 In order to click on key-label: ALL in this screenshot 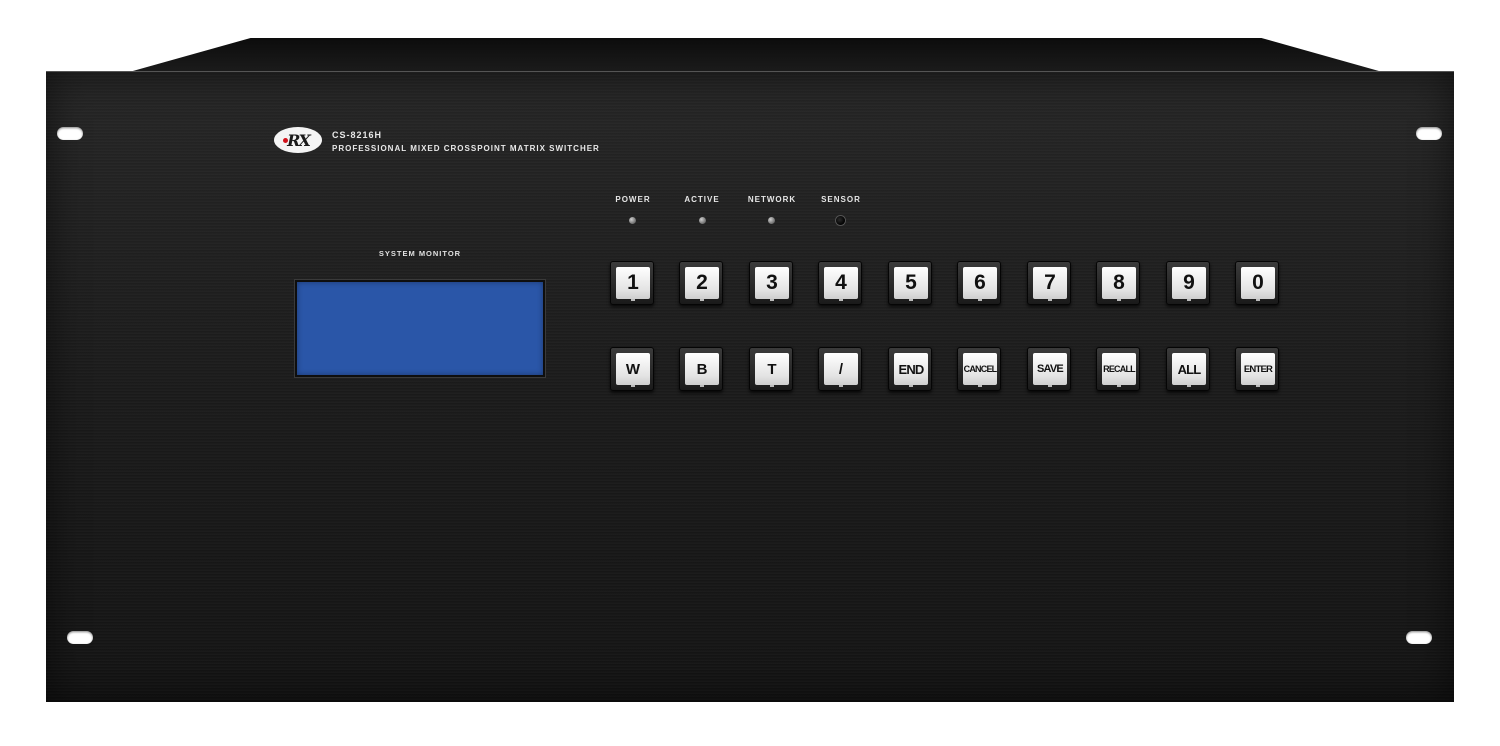, I will do `click(1189, 369)`.